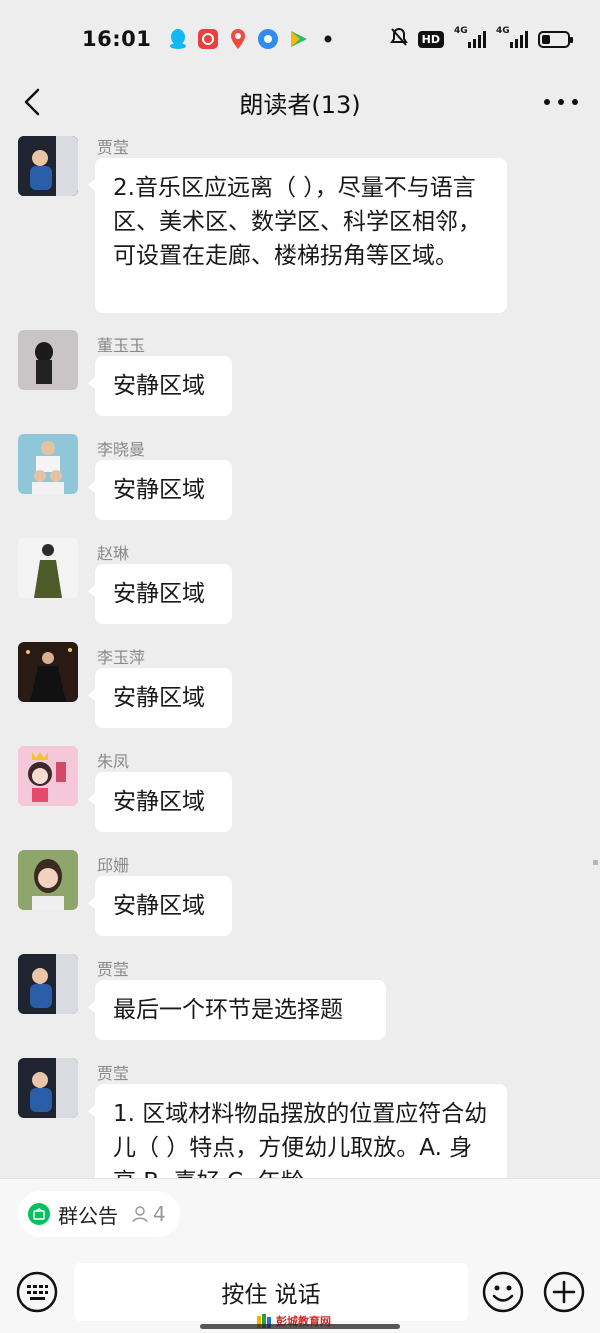 The width and height of the screenshot is (600, 1333). Describe the element at coordinates (470, 37) in the screenshot. I see `signal-icon: 4G` at that location.